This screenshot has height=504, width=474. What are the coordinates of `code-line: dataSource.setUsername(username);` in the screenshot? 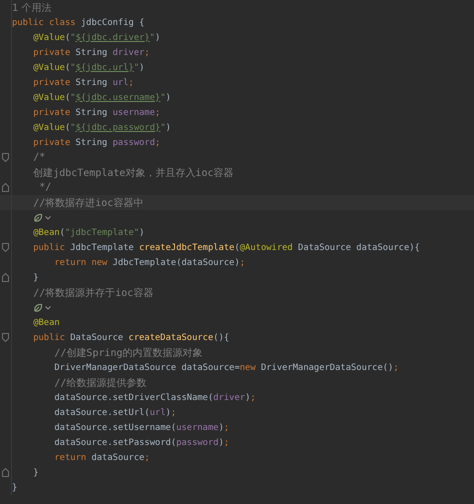 It's located at (142, 427).